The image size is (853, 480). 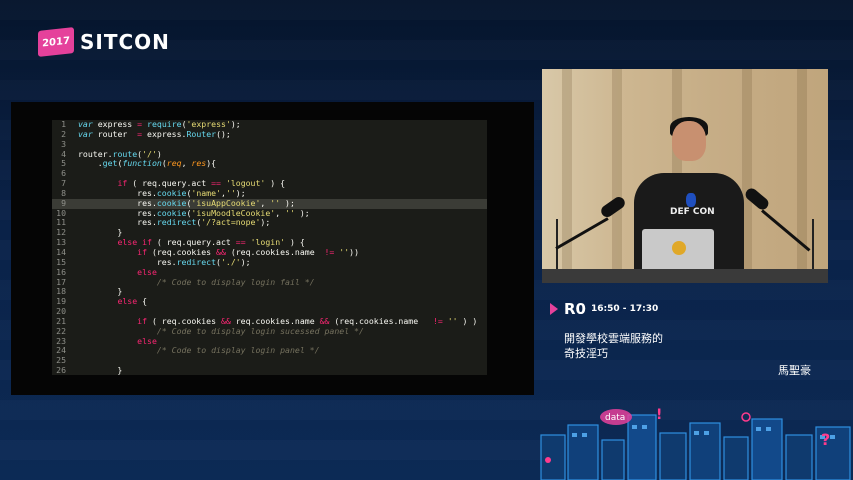 What do you see at coordinates (100, 370) in the screenshot?
I see `code-text: }` at bounding box center [100, 370].